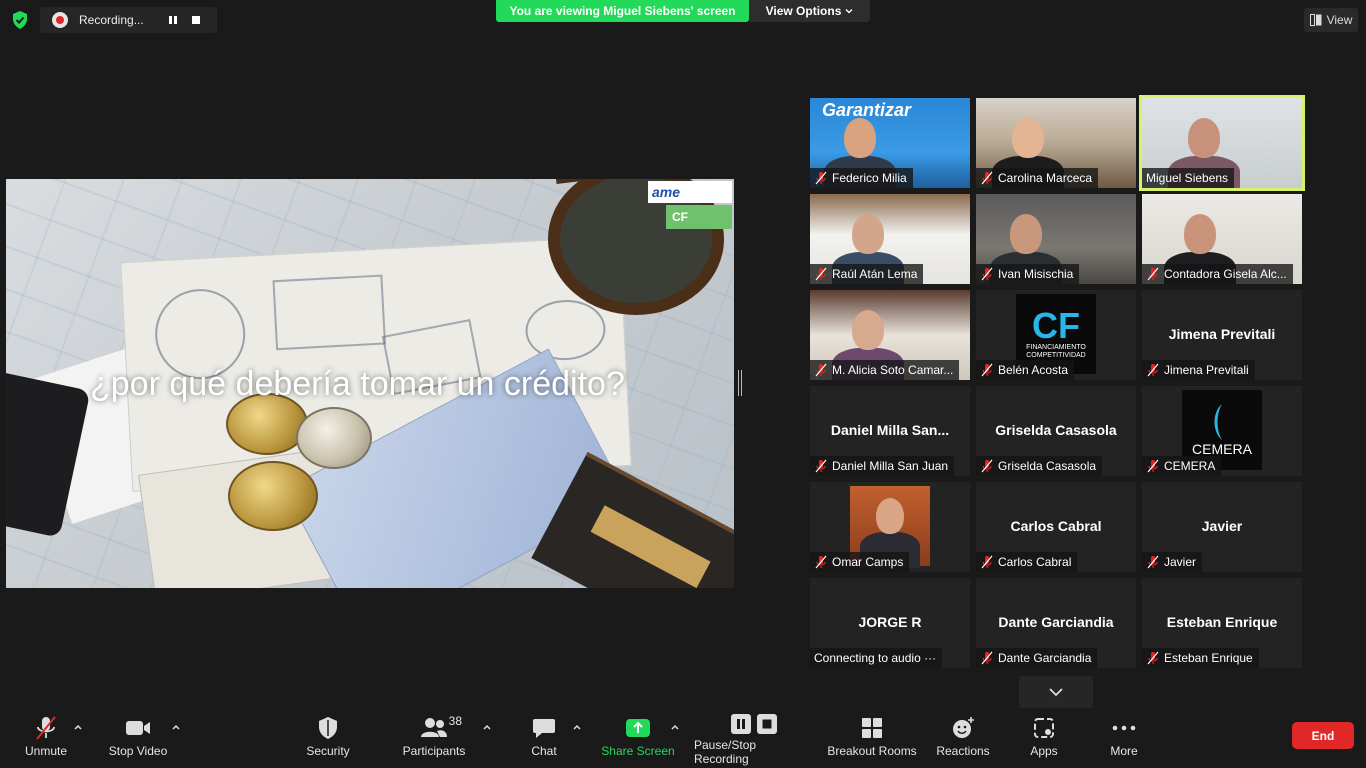 The image size is (1366, 768). What do you see at coordinates (963, 751) in the screenshot?
I see `reactions-label: Reactions` at bounding box center [963, 751].